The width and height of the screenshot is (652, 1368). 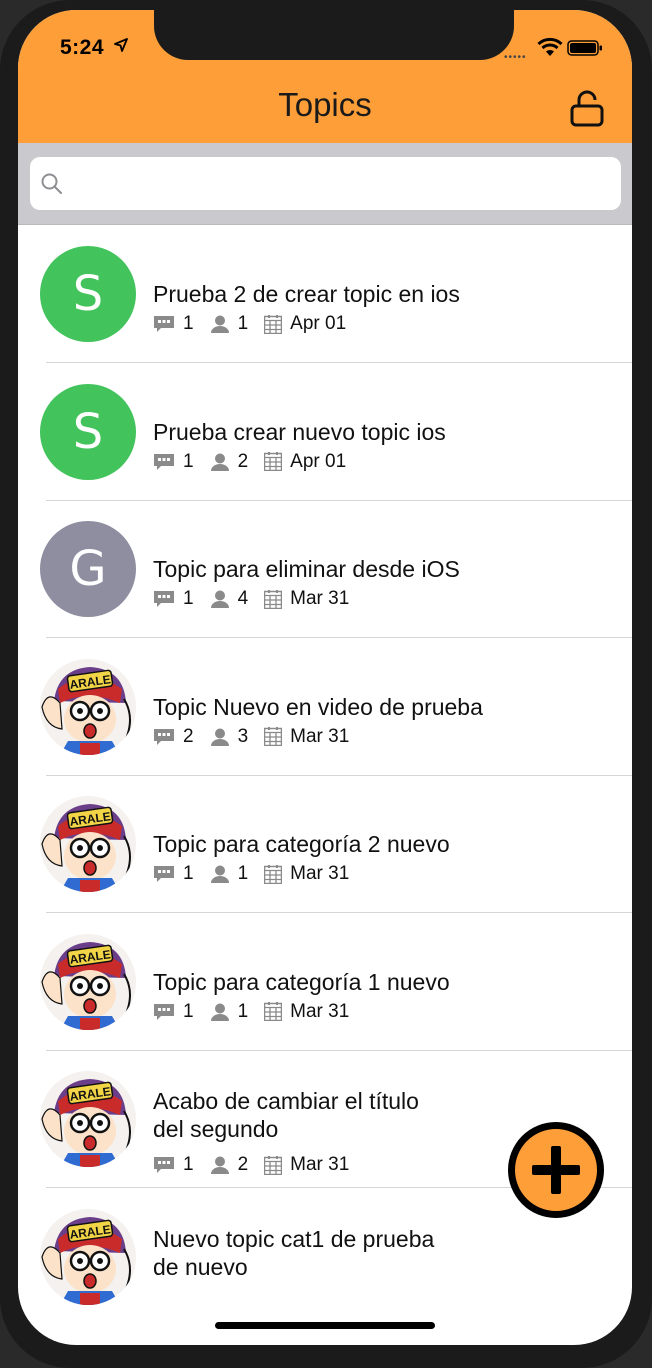 I want to click on add-topic-button, so click(x=556, y=1170).